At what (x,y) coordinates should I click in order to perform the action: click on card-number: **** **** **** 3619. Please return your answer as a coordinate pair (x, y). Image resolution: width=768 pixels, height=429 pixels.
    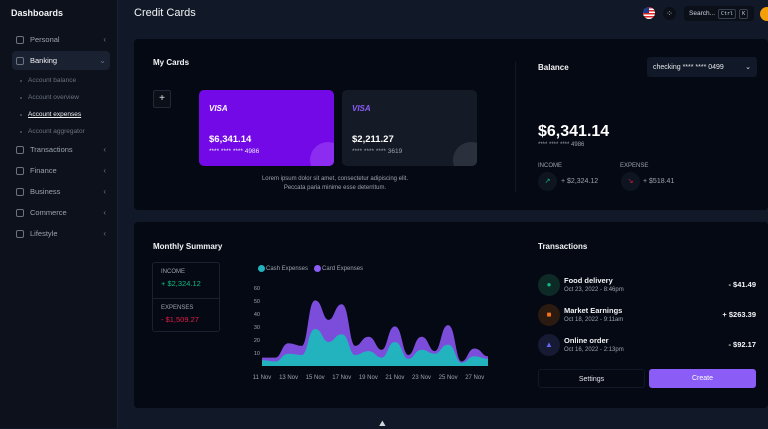
    Looking at the image, I should click on (377, 151).